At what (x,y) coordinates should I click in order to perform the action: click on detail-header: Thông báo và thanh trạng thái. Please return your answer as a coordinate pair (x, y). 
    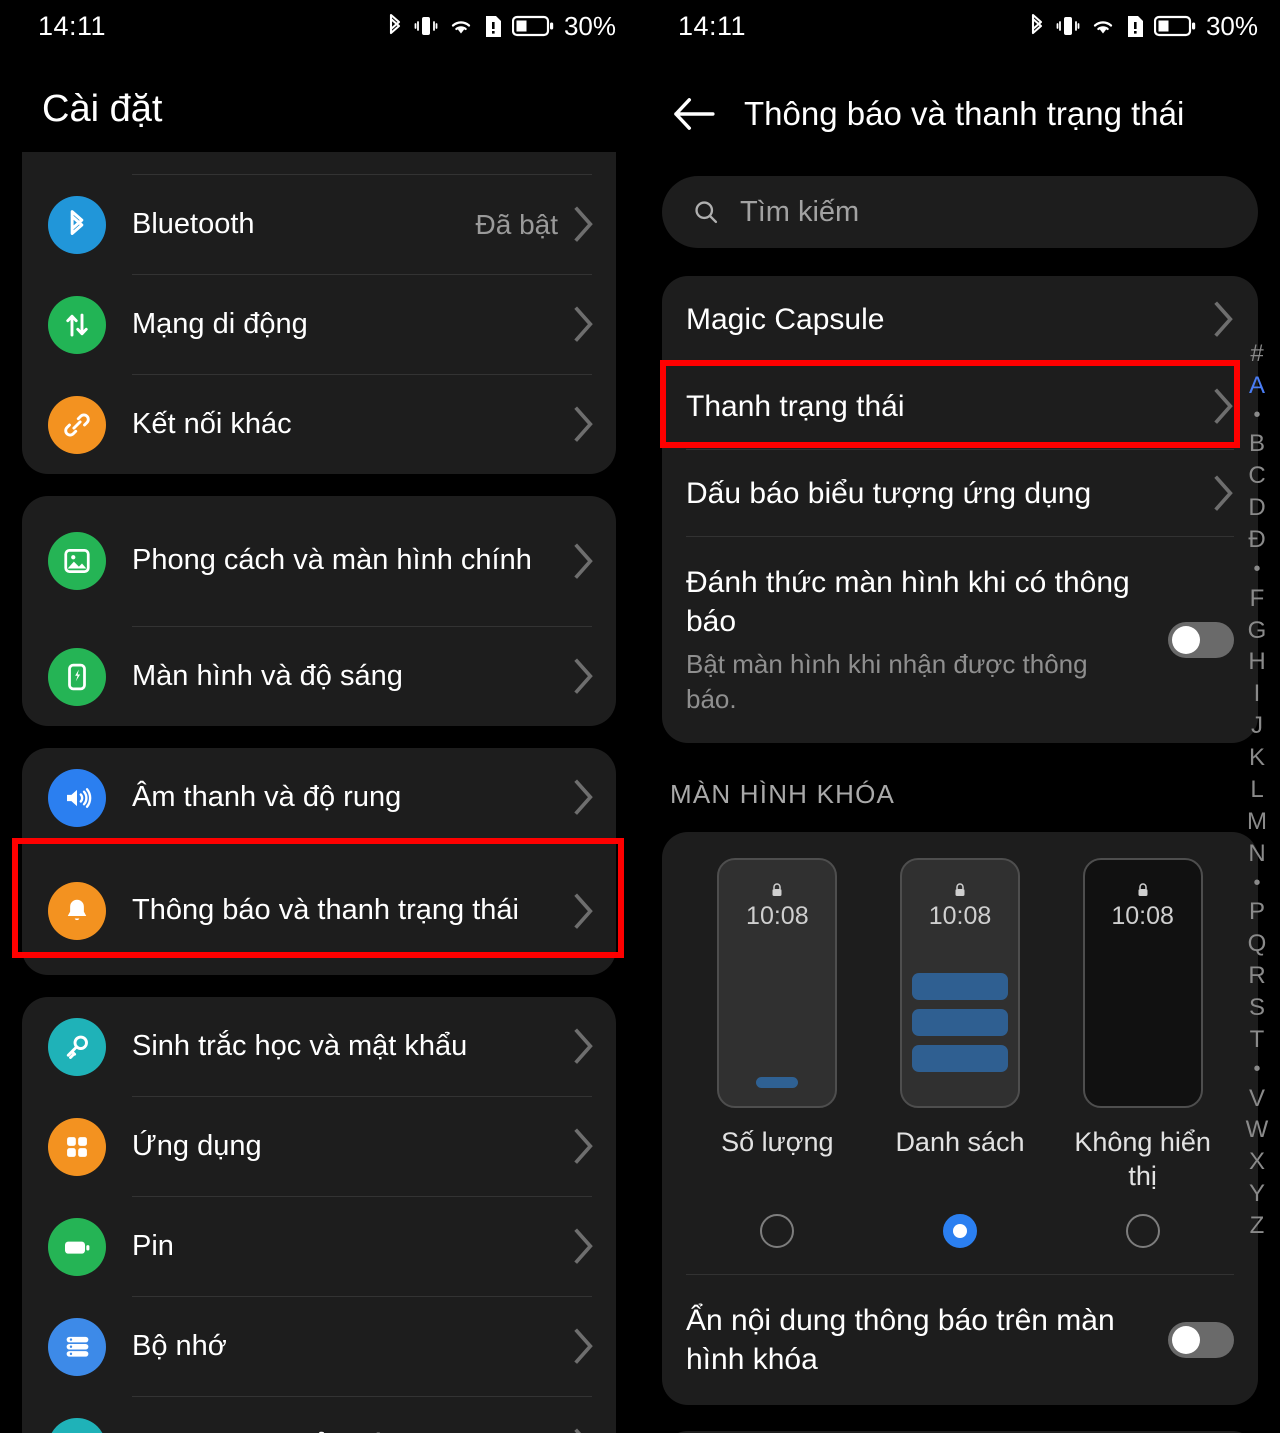
    Looking at the image, I should click on (960, 111).